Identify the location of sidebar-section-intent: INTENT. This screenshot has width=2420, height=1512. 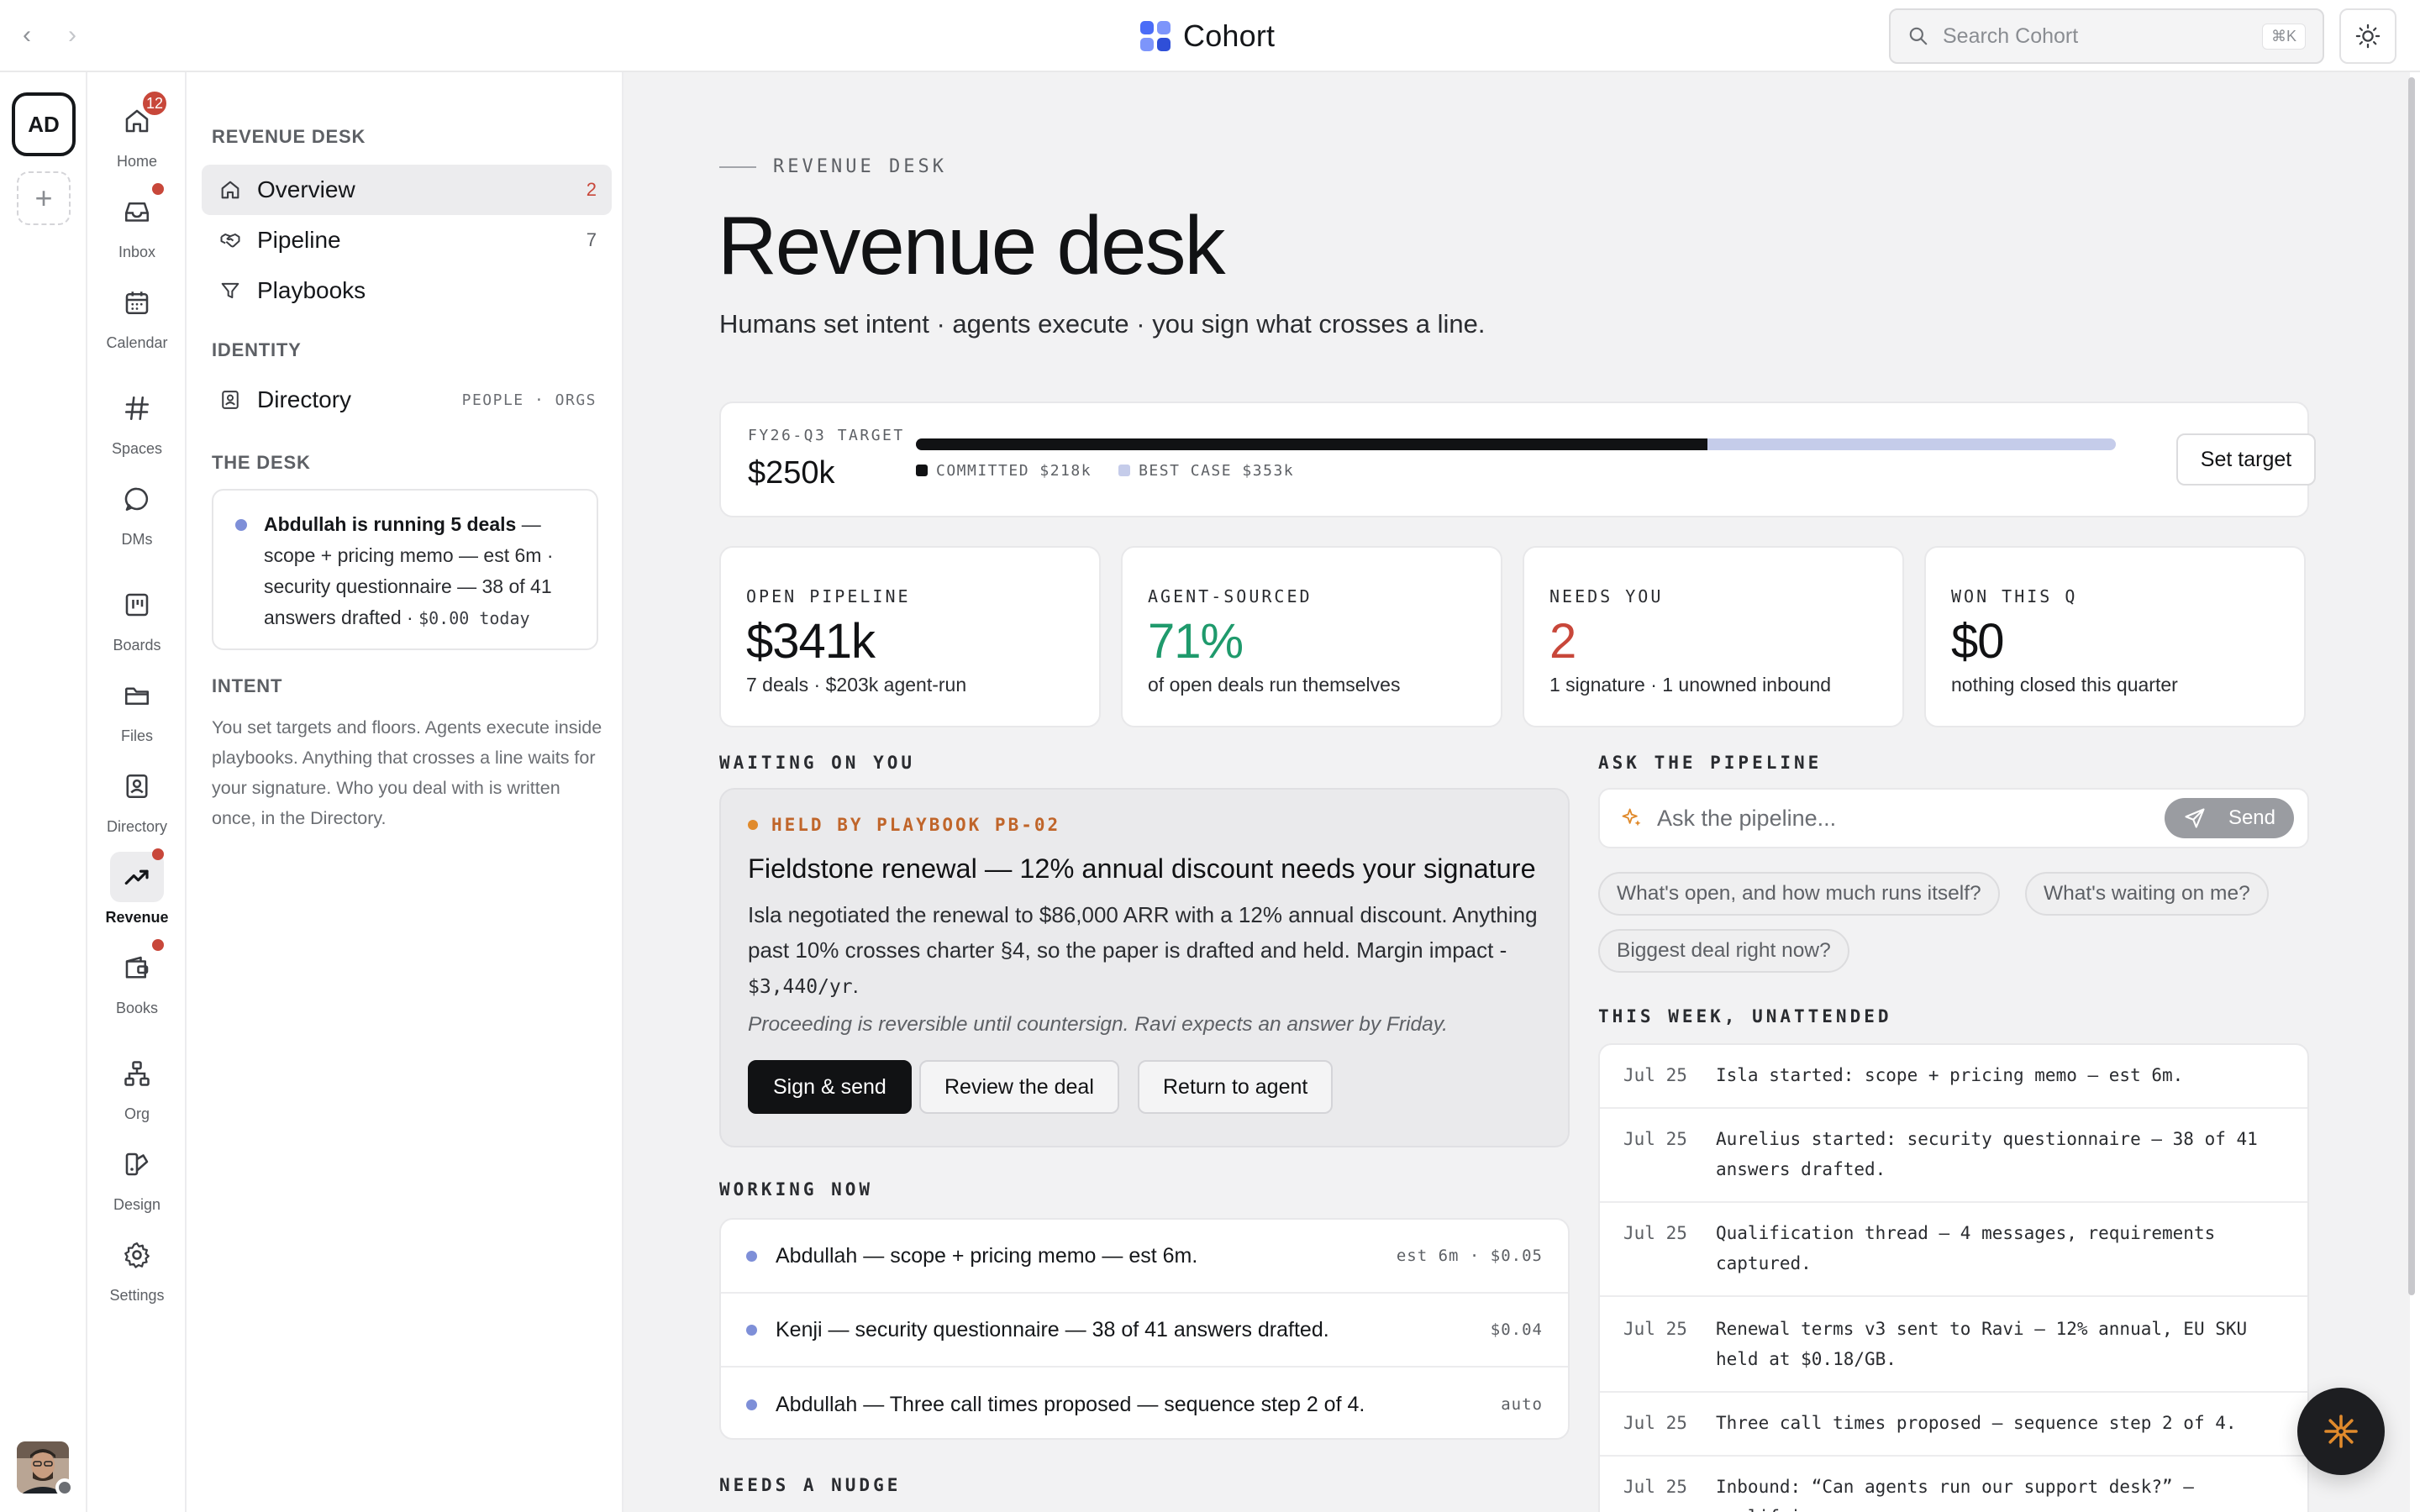
(248, 685).